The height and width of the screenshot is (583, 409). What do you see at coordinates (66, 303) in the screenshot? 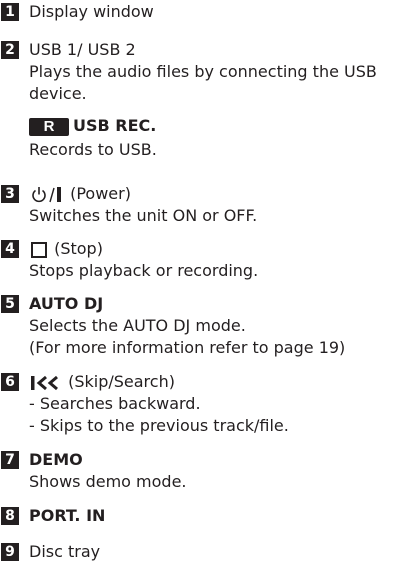
I see `item-title: AUTO DJ` at bounding box center [66, 303].